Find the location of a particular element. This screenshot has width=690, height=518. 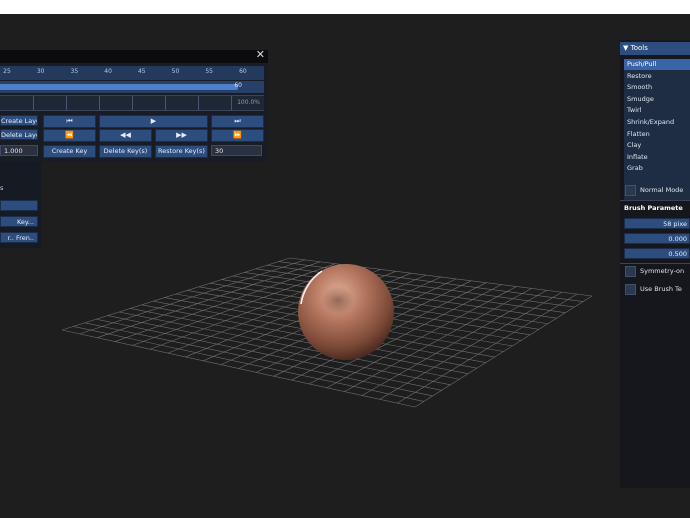

rewind-icon: ◀◀ is located at coordinates (125, 135).